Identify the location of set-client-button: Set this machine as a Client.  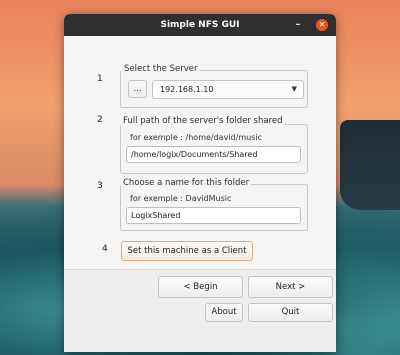
(187, 251).